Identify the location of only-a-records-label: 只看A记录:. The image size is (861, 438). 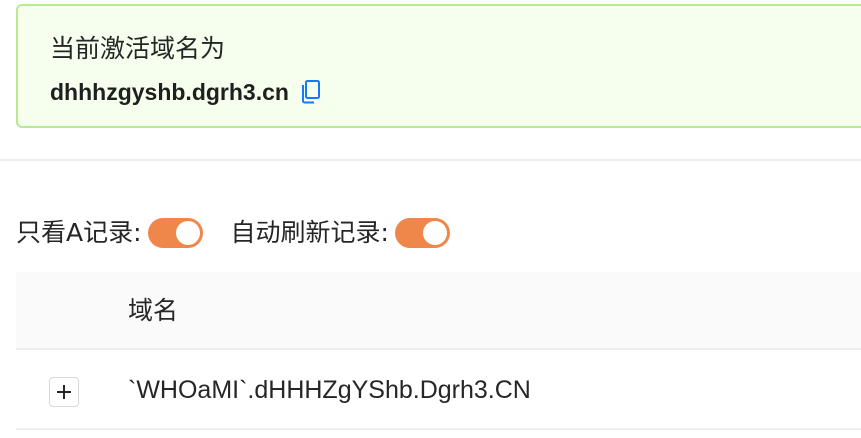
(79, 232).